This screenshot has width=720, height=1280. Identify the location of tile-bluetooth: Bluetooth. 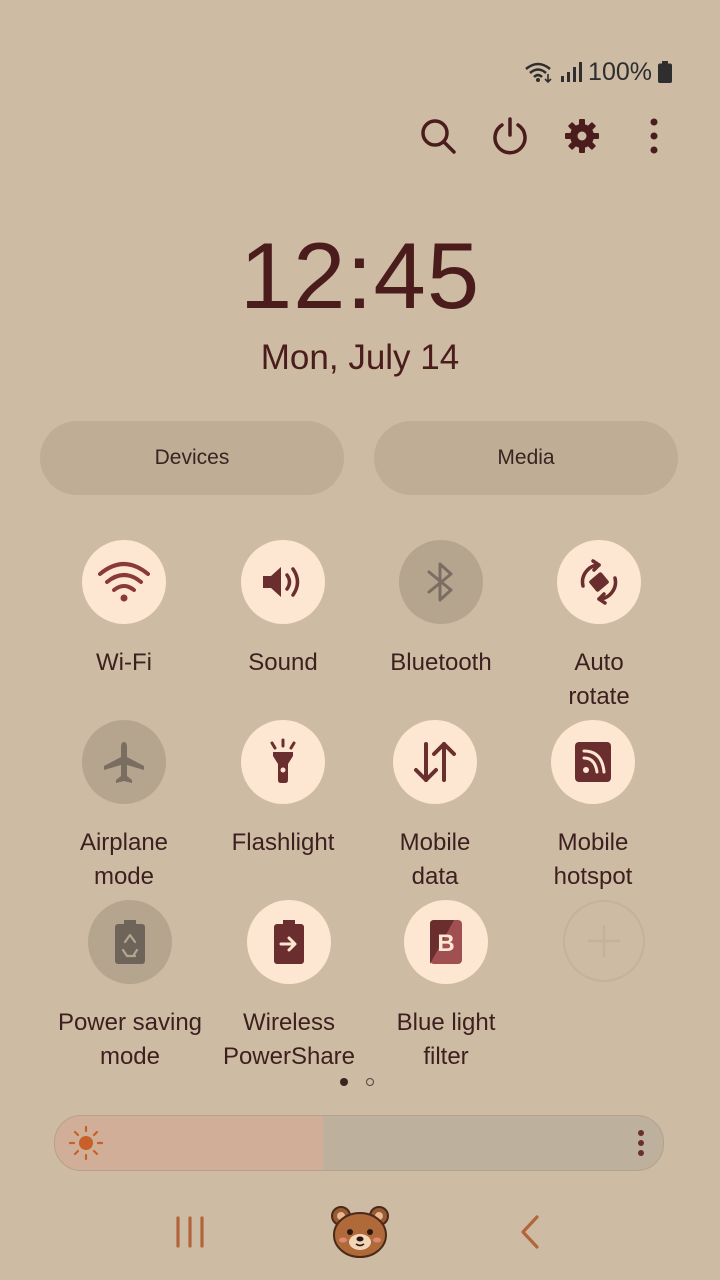
(441, 610).